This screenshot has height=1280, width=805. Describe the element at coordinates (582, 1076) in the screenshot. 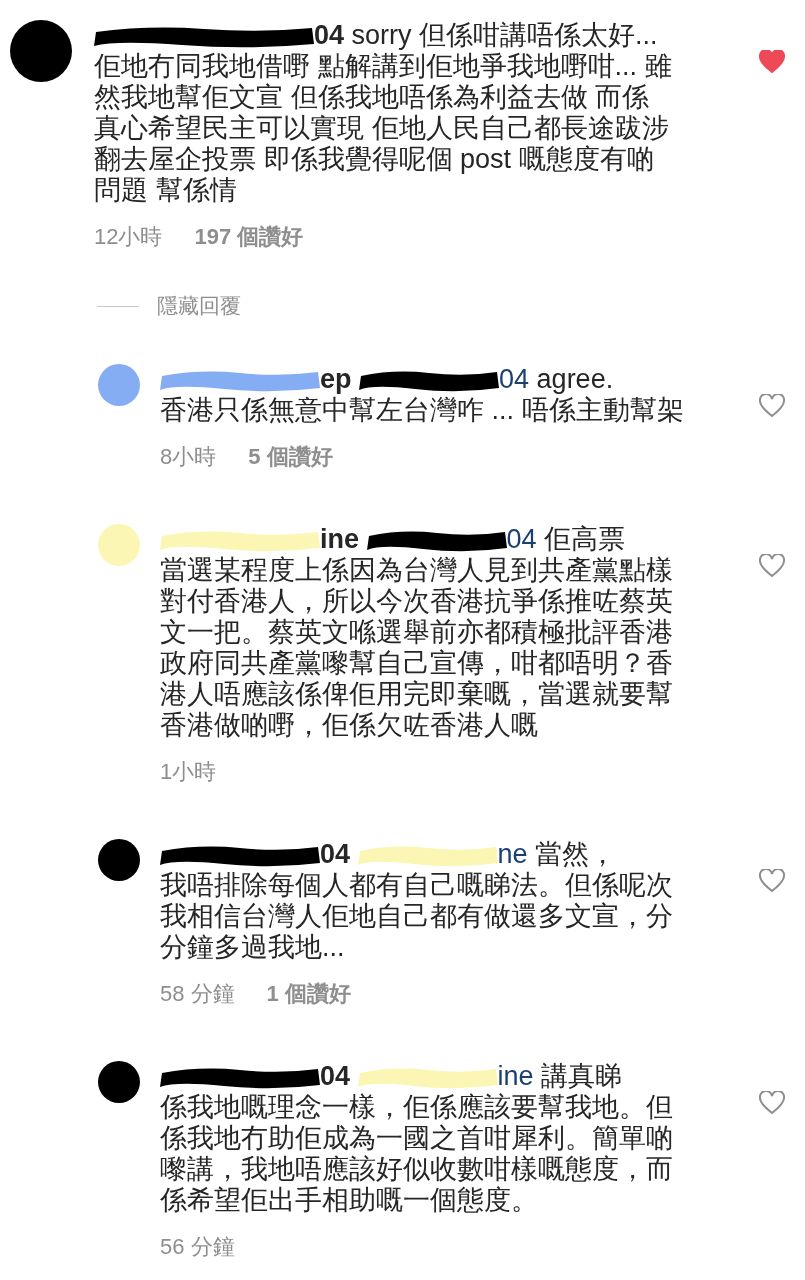

I see `comment-text: 講真睇` at that location.